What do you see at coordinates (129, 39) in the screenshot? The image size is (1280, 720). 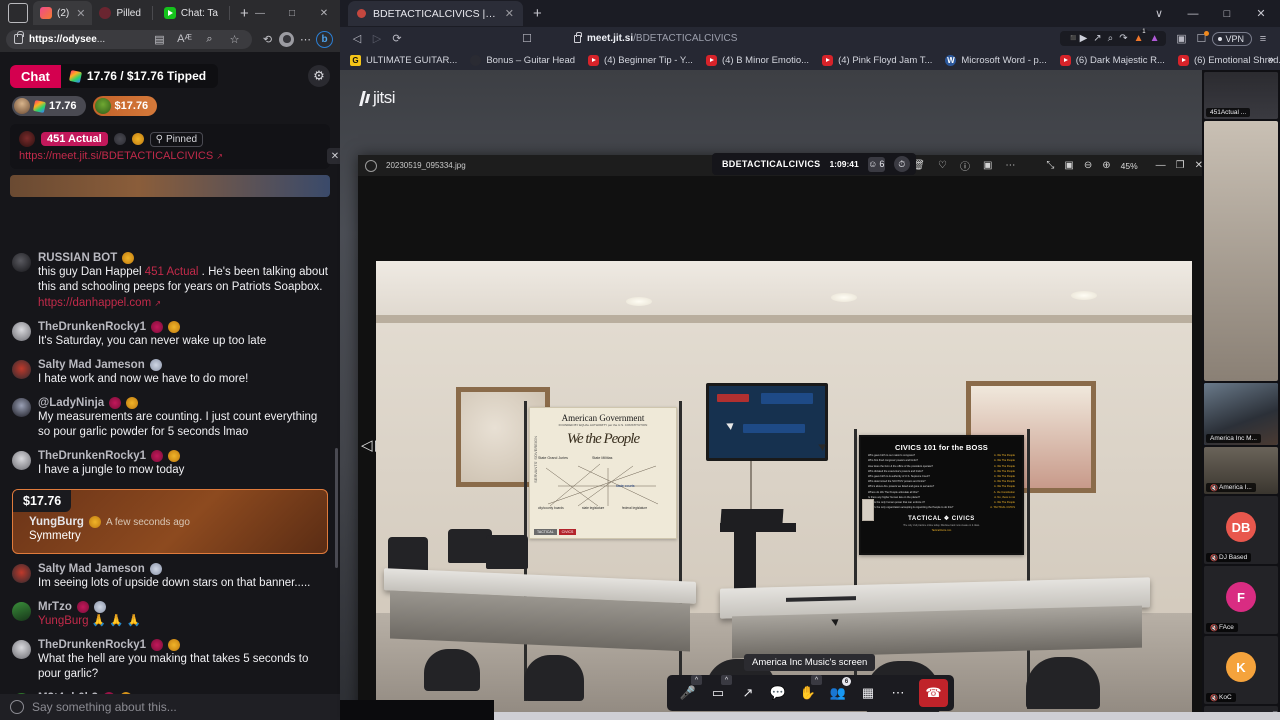 I see `address-bar: https://odysee... ▤ Aᴭ ⌕ ☆` at bounding box center [129, 39].